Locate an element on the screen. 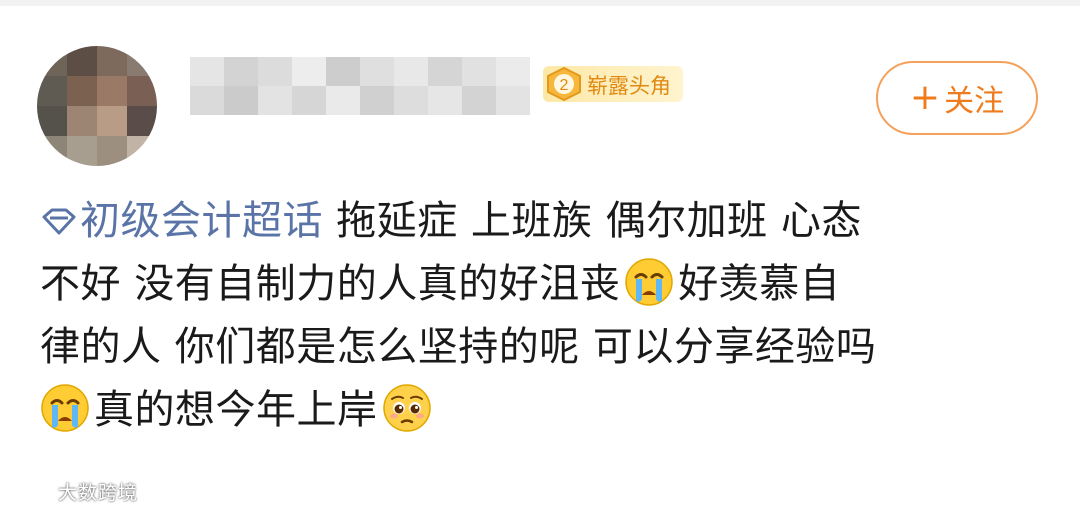 This screenshot has height=511, width=1080. level-badge: 2 崭露头角 is located at coordinates (613, 84).